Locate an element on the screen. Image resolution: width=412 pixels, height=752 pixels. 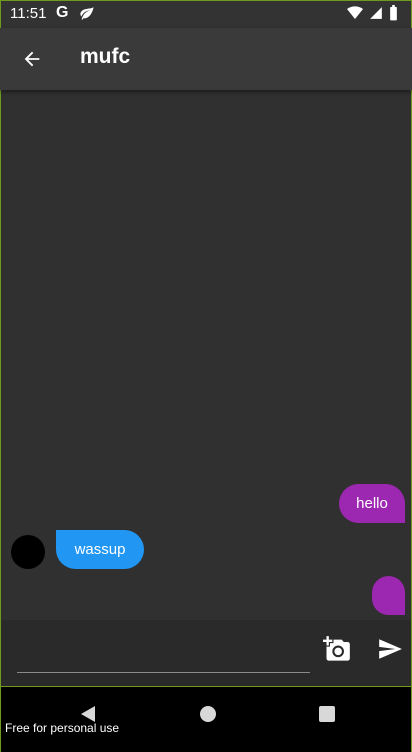
leaf-icon is located at coordinates (87, 13).